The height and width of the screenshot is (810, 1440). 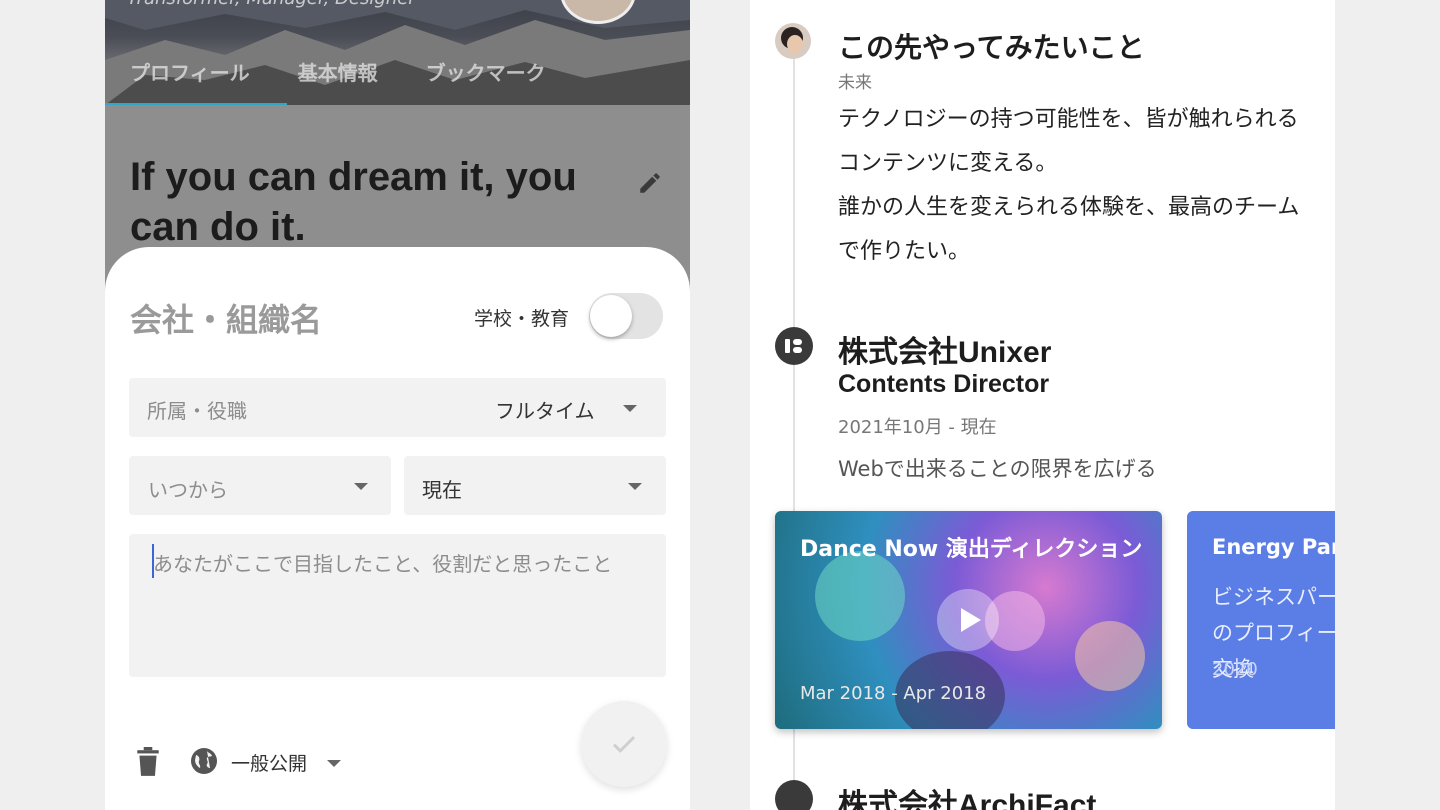 What do you see at coordinates (944, 384) in the screenshot?
I see `company-role: Contents Director` at bounding box center [944, 384].